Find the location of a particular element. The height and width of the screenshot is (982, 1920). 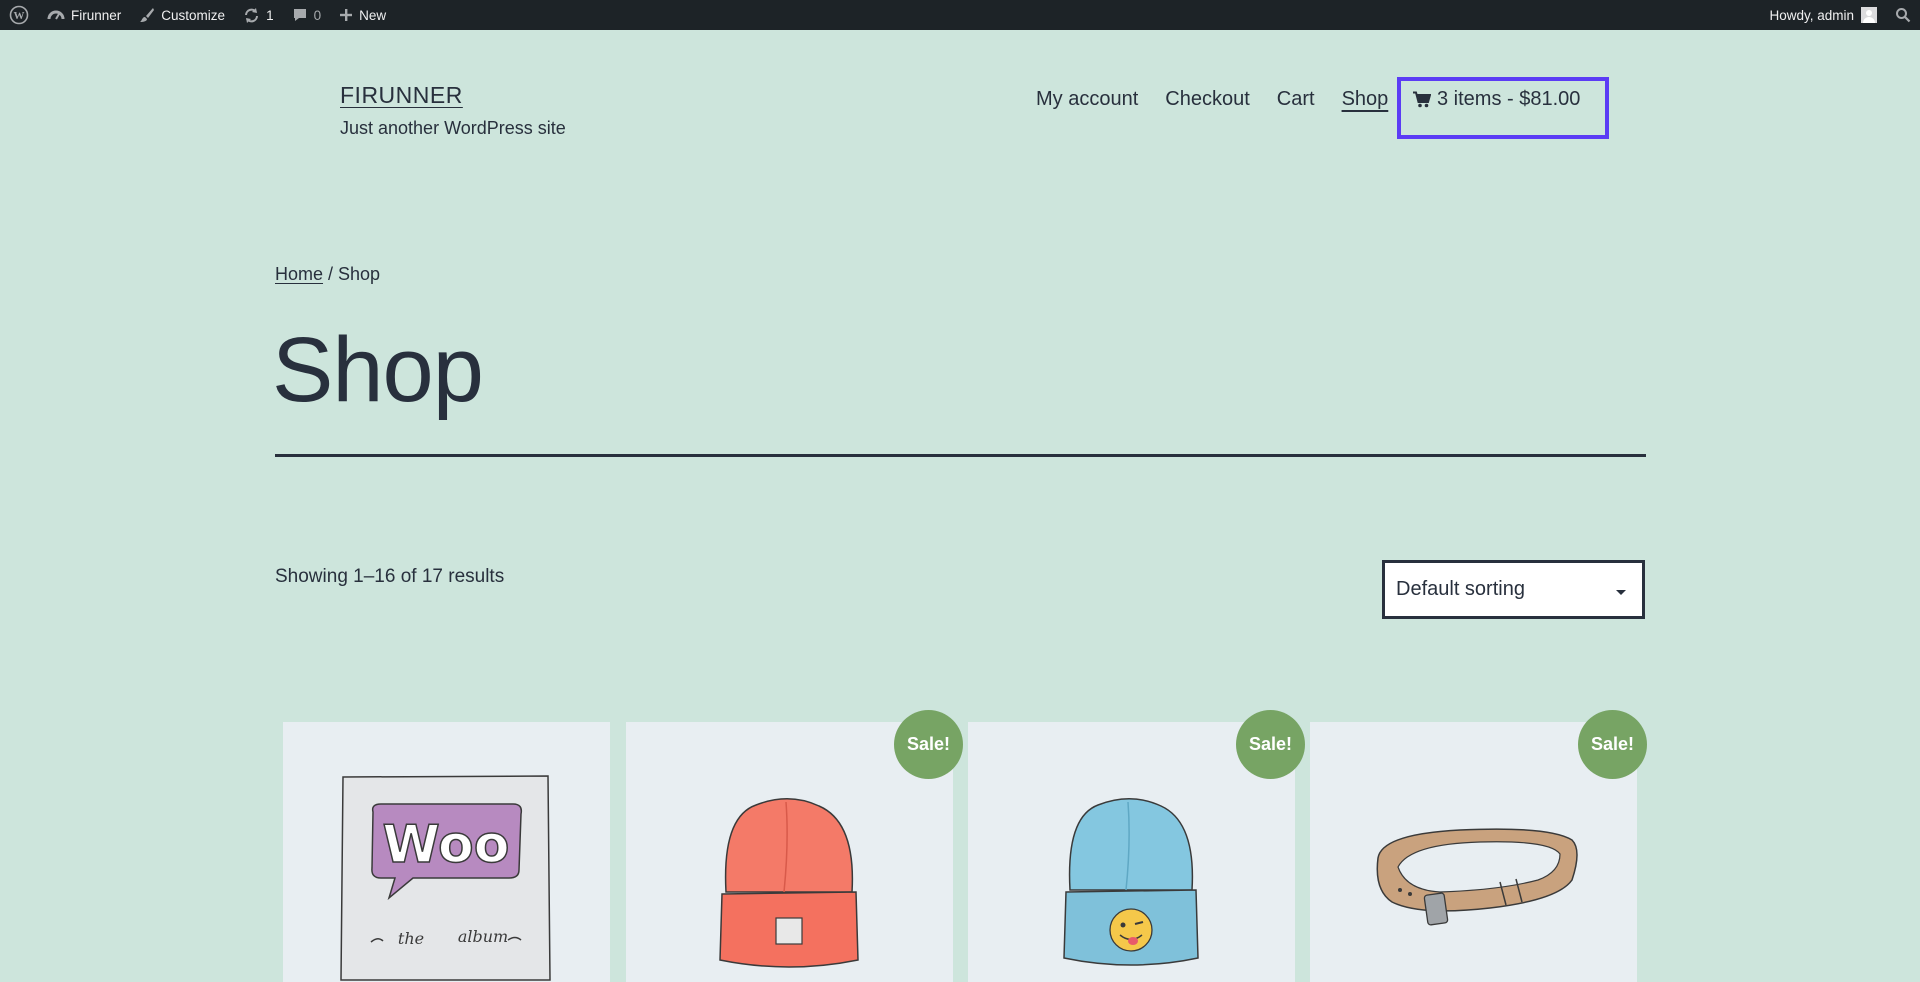

admin-bar-search is located at coordinates (1903, 15).